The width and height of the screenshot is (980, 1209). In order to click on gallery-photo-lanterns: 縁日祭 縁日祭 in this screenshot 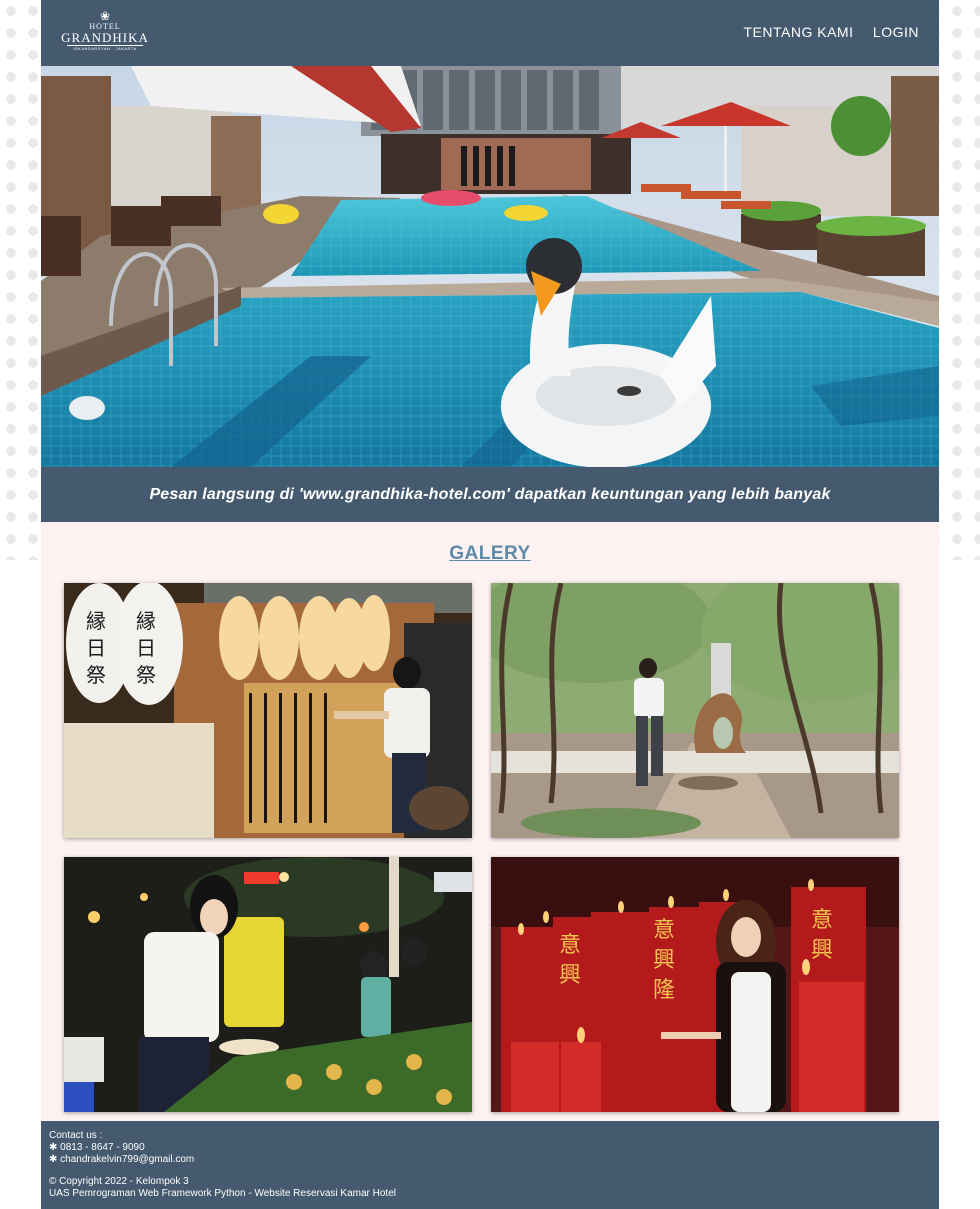, I will do `click(268, 710)`.